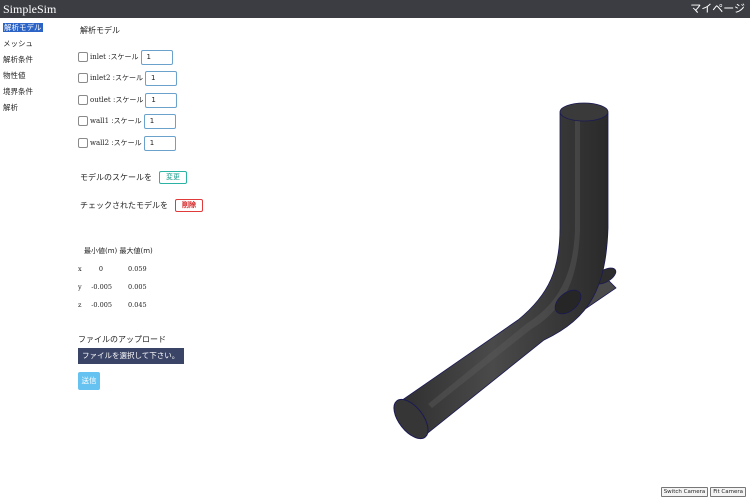  I want to click on delete-button: 削除, so click(189, 205).